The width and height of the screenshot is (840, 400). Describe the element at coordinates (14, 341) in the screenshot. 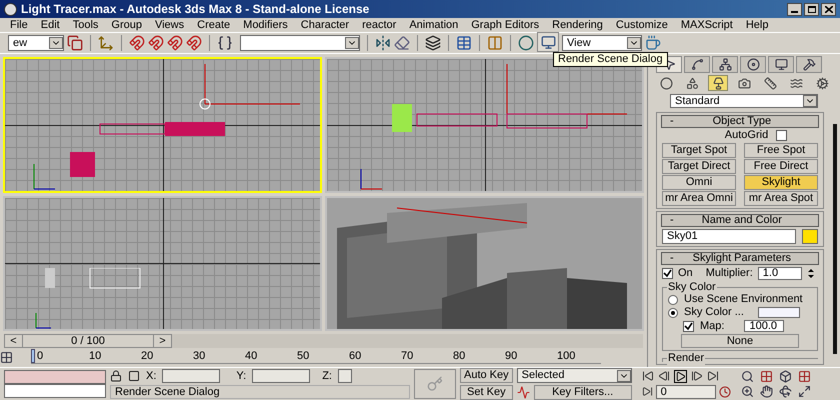

I see `previous-frame-button: <` at that location.